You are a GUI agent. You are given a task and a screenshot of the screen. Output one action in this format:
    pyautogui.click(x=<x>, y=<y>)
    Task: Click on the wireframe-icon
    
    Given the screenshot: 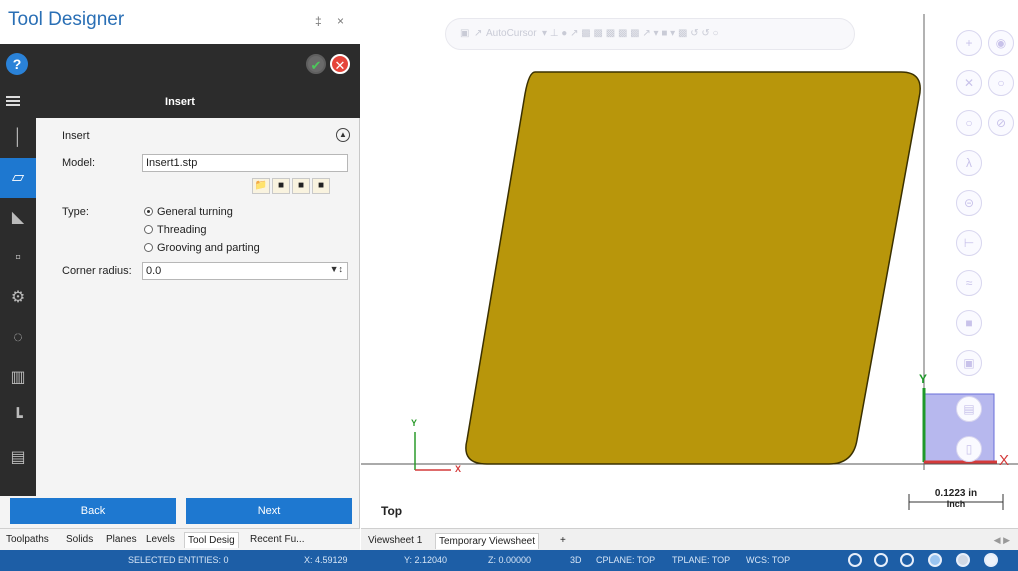 What is the action you would take?
    pyautogui.click(x=963, y=560)
    